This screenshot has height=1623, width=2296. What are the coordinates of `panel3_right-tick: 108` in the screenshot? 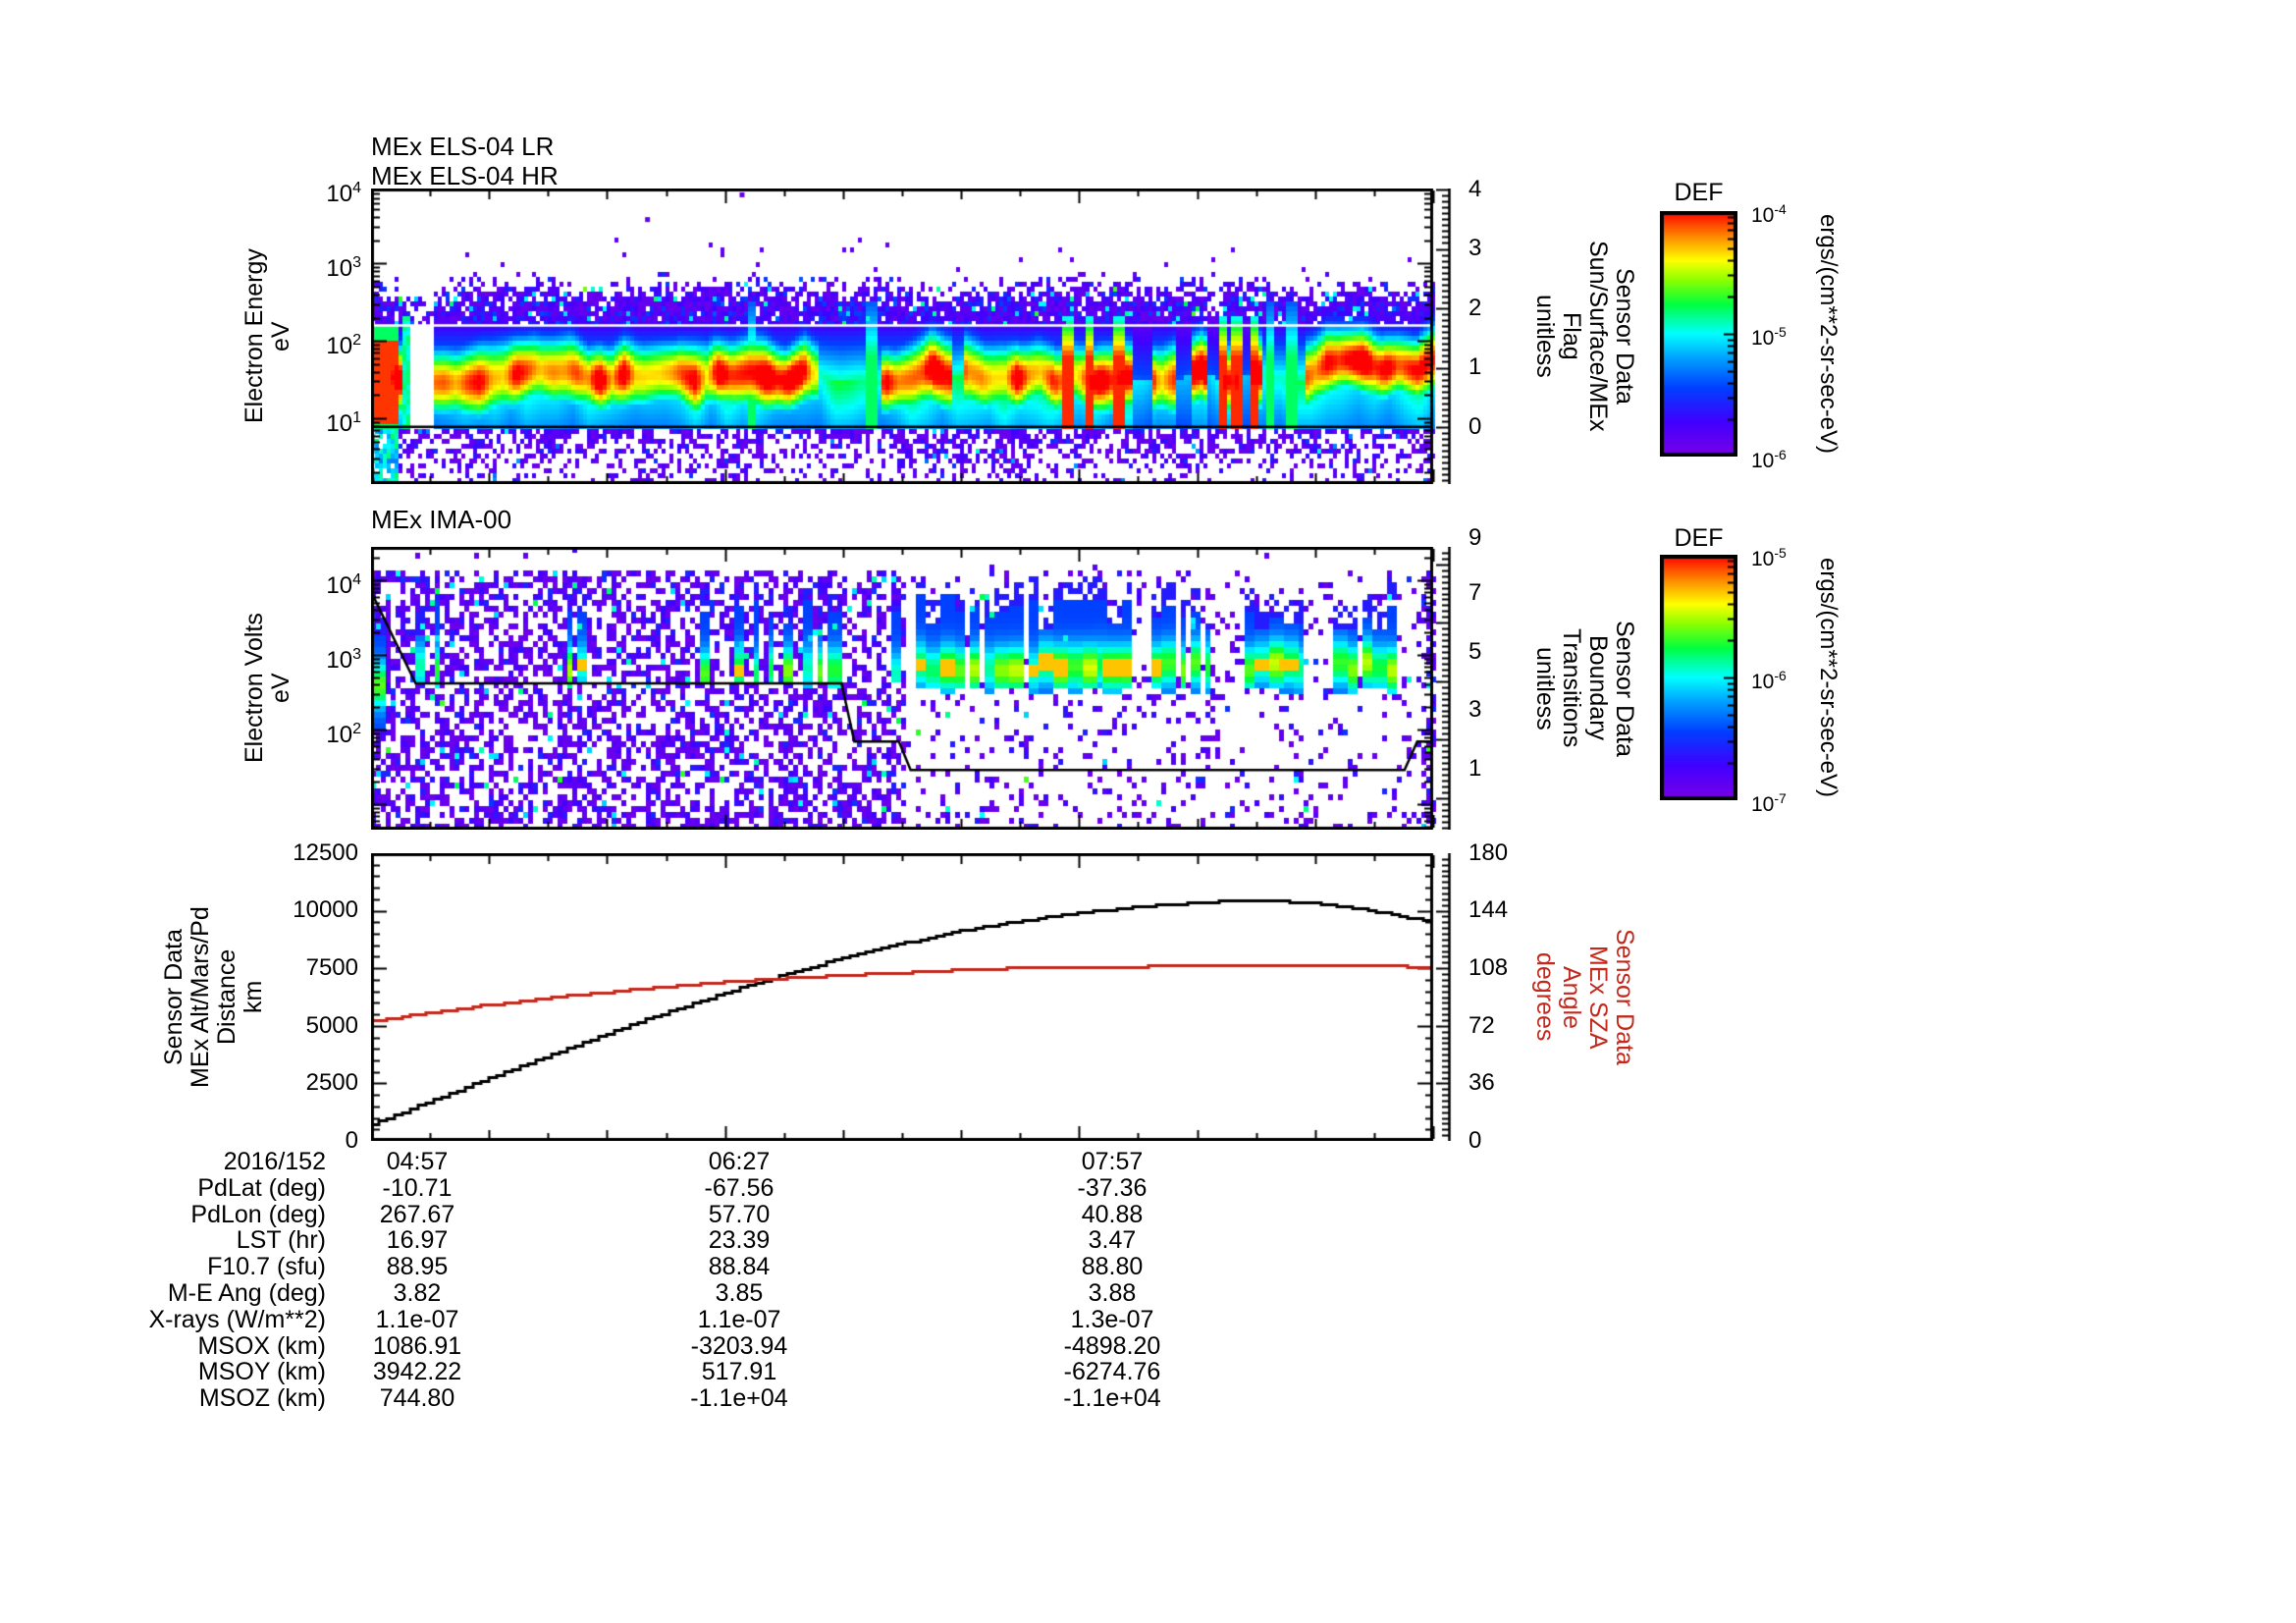 It's located at (1488, 967).